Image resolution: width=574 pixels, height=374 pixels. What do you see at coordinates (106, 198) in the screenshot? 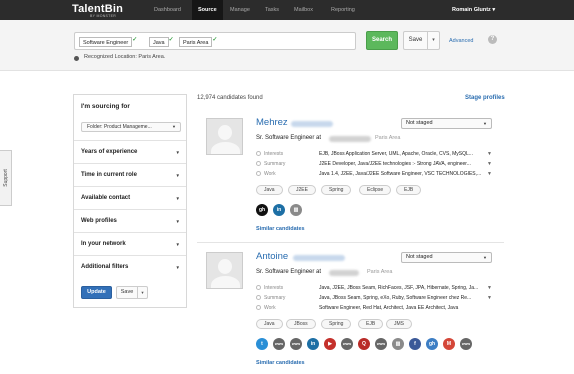
I see `filter-label: Available contact` at bounding box center [106, 198].